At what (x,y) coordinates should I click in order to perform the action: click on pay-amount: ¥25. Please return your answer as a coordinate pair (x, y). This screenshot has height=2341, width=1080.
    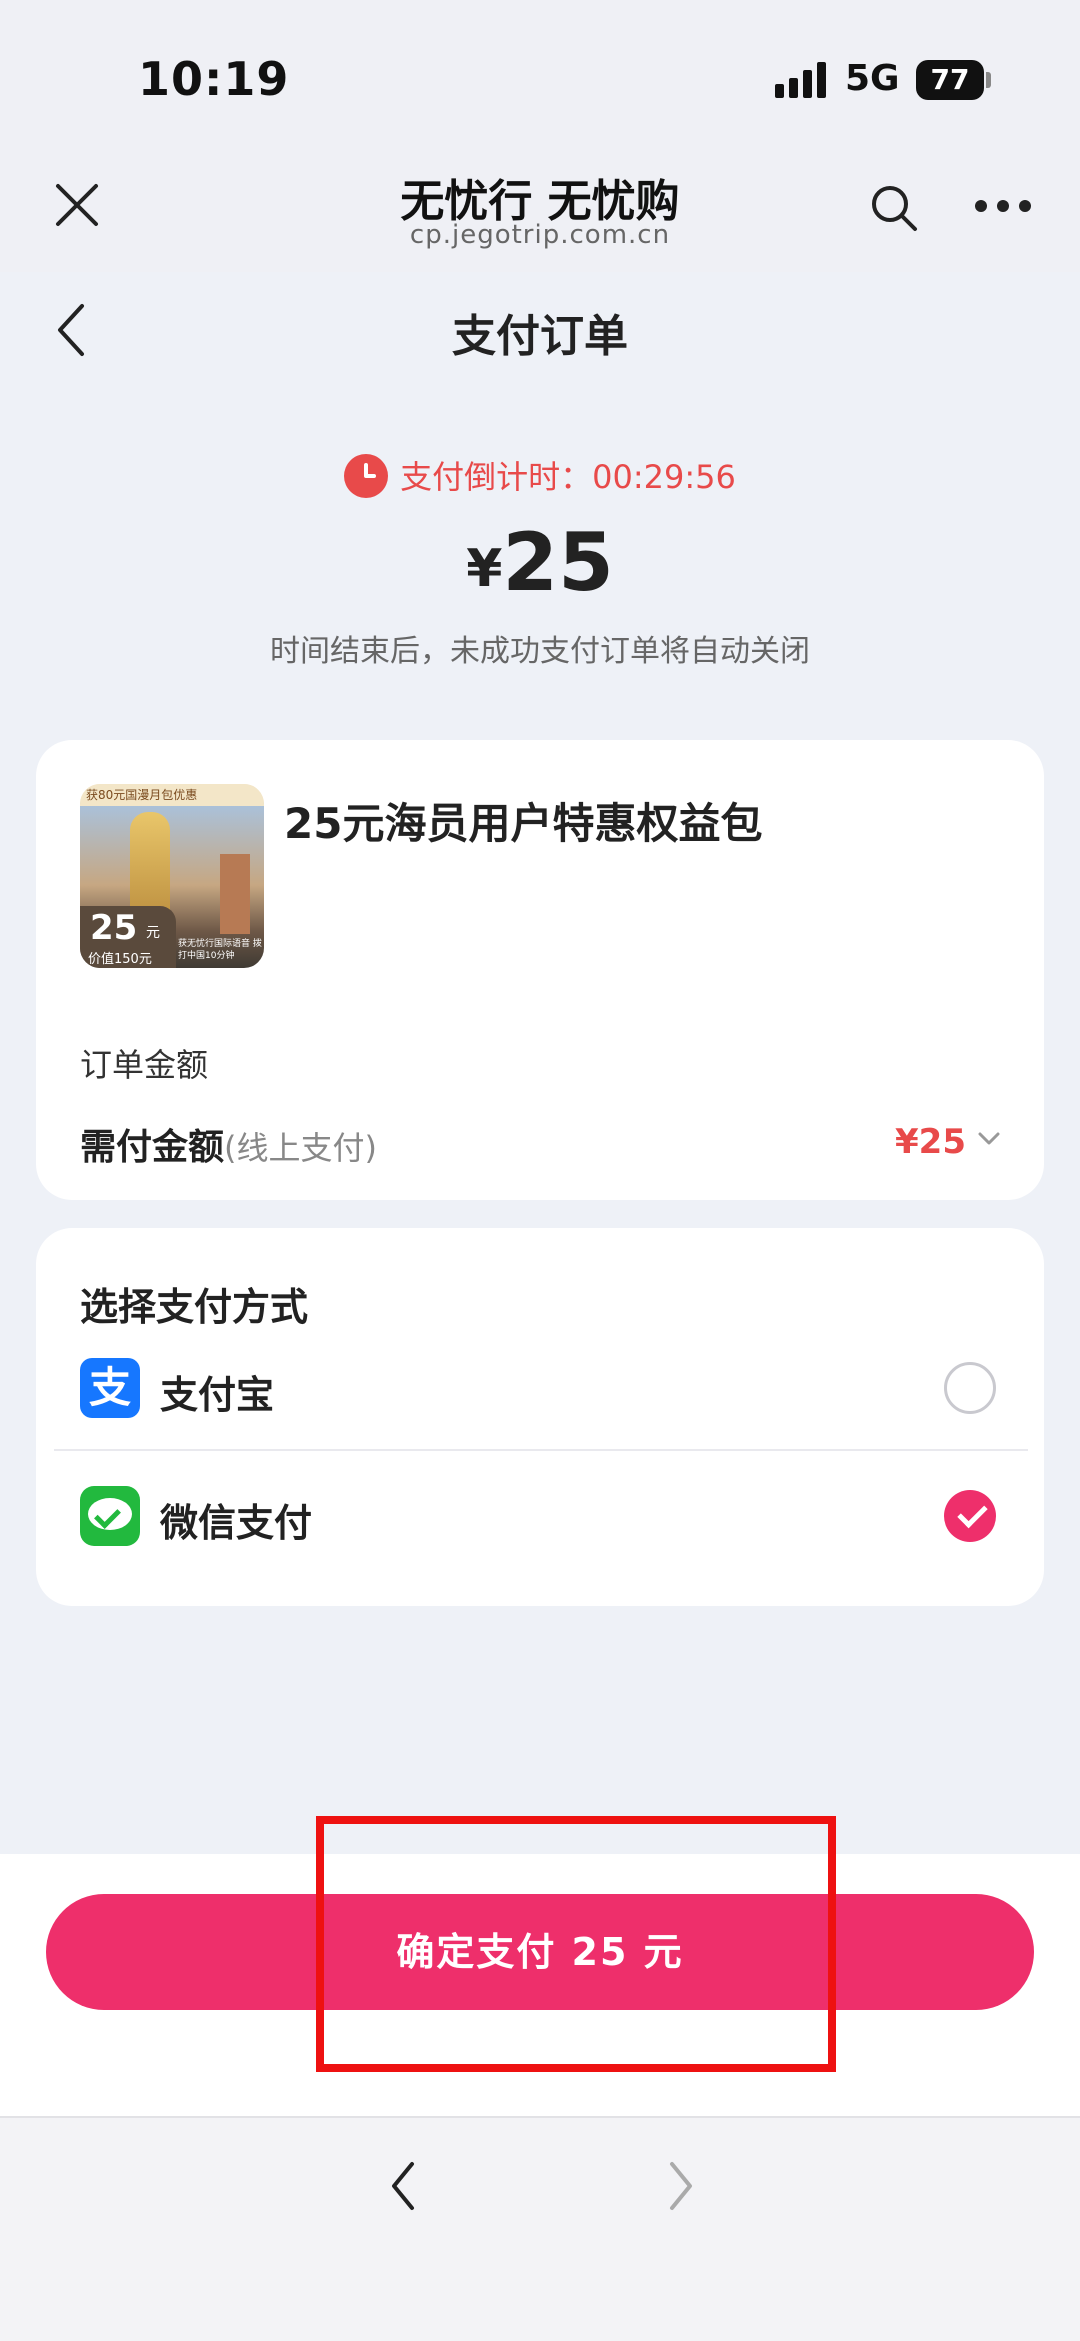
    Looking at the image, I should click on (930, 1142).